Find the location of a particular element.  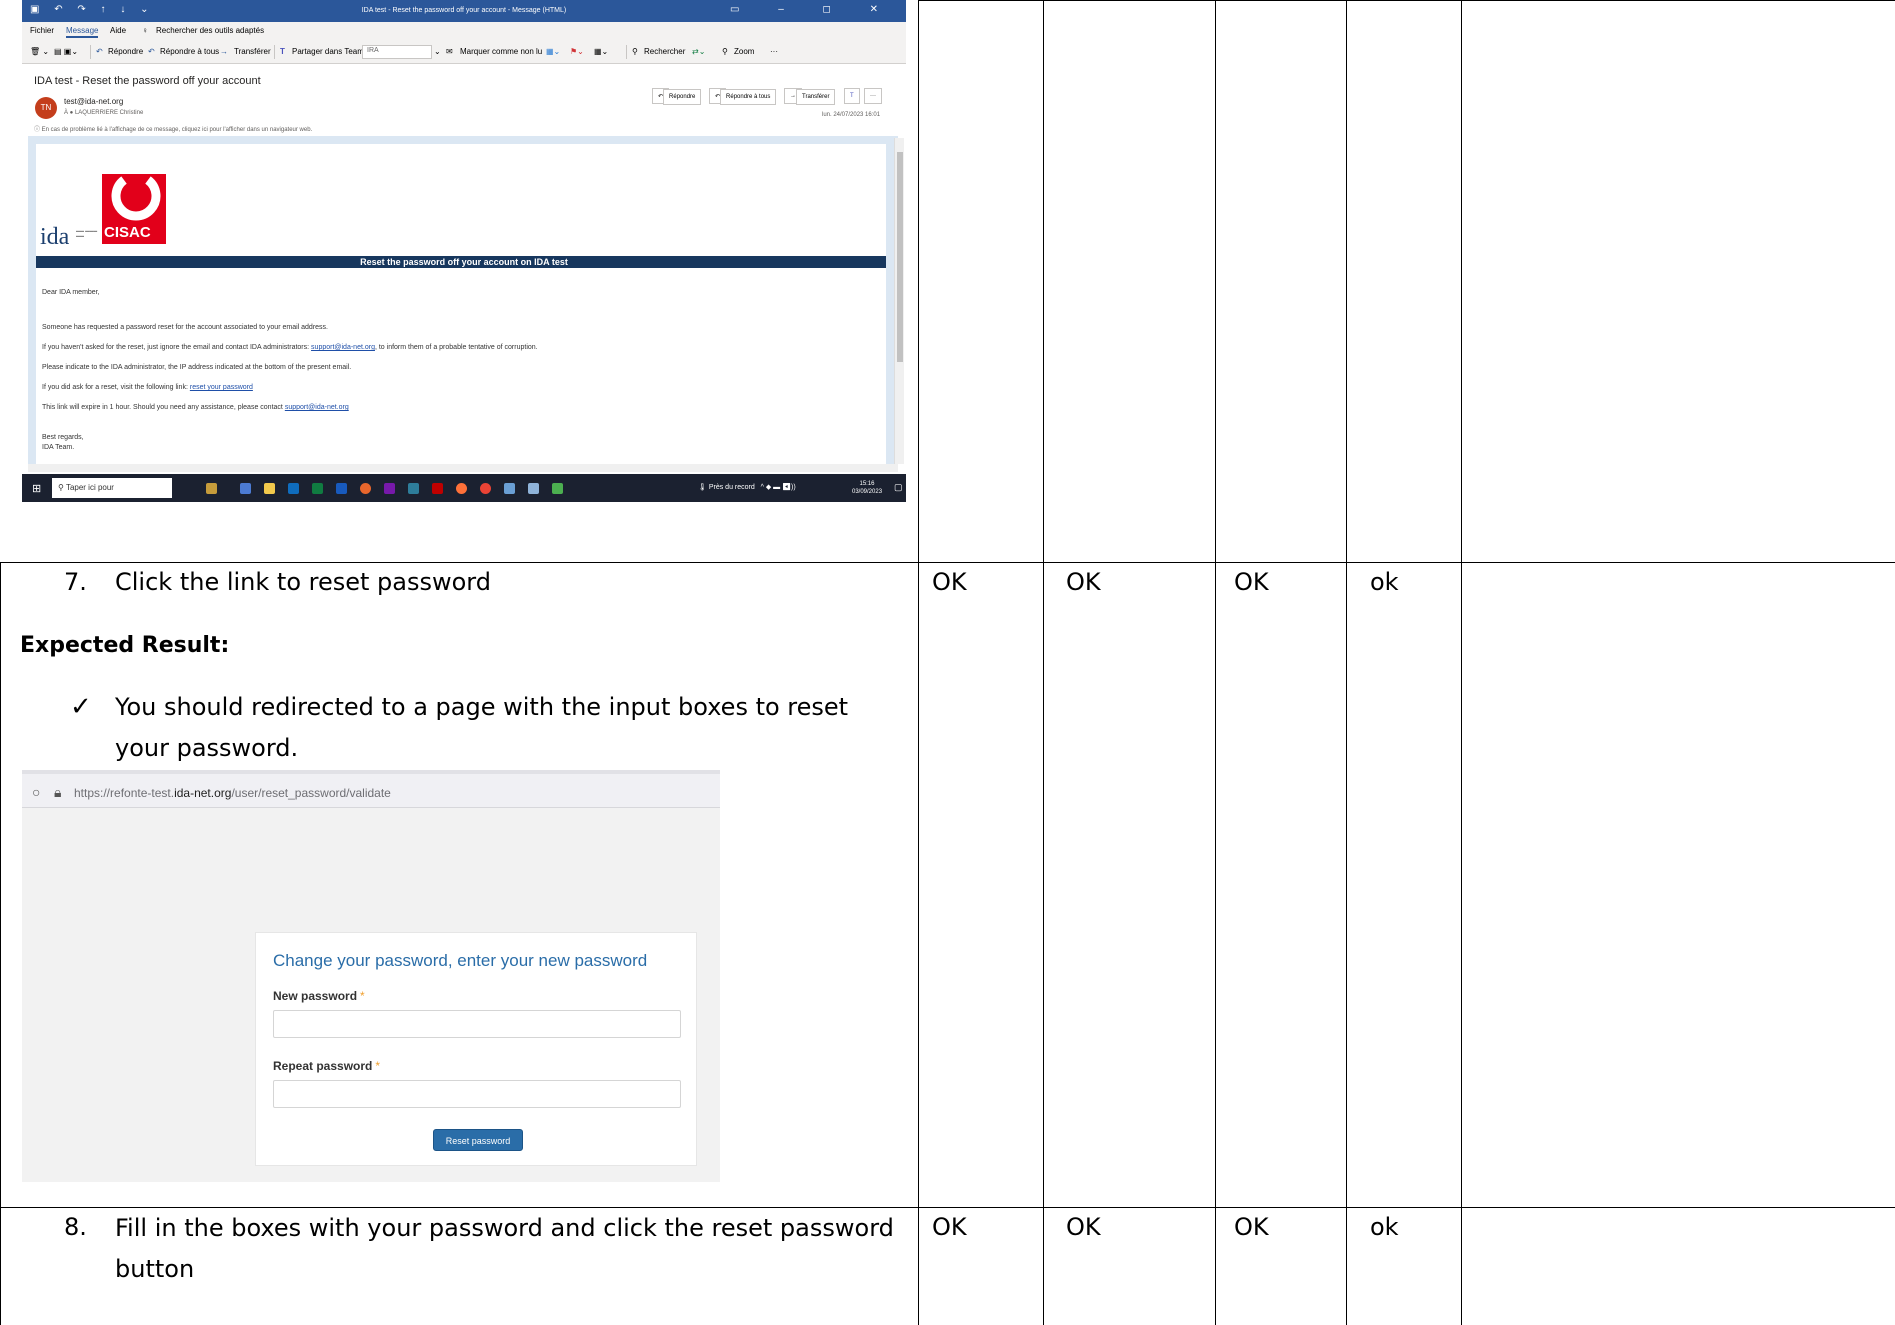

new-password-field is located at coordinates (477, 1024).